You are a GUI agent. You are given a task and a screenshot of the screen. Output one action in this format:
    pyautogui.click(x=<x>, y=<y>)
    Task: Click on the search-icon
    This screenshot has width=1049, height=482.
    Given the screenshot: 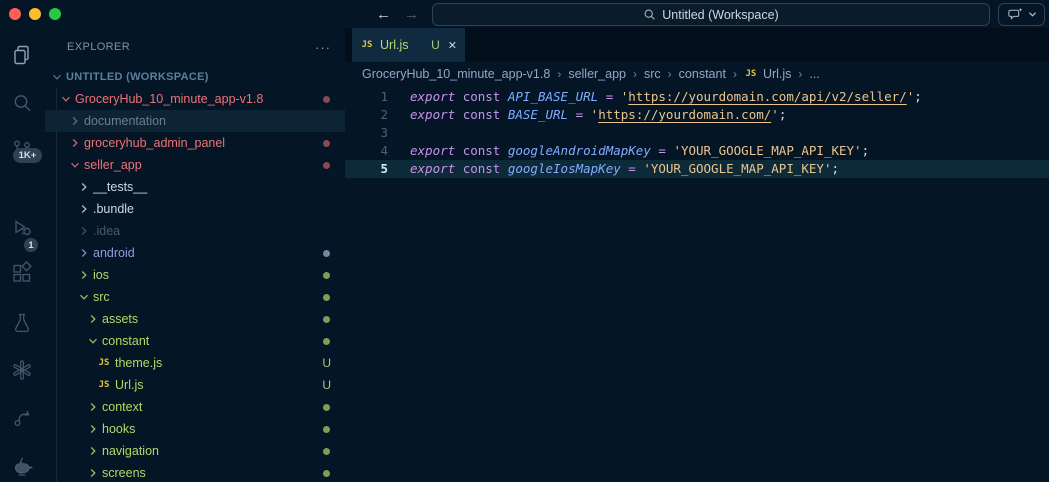 What is the action you would take?
    pyautogui.click(x=650, y=14)
    